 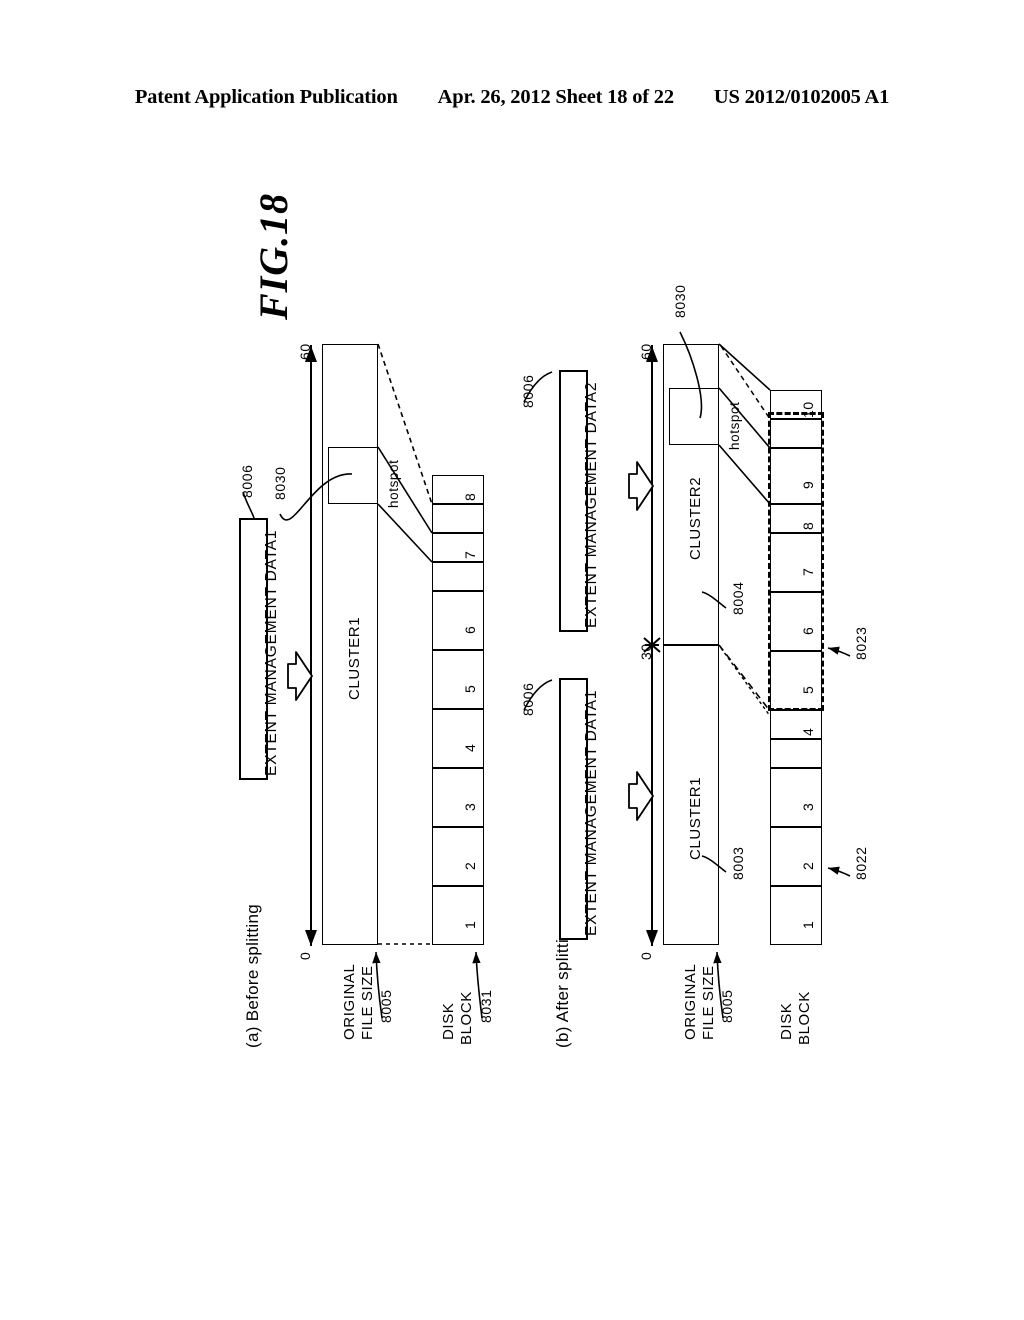 I want to click on panel-b-block-group-ref-8023: 8023, so click(x=861, y=643).